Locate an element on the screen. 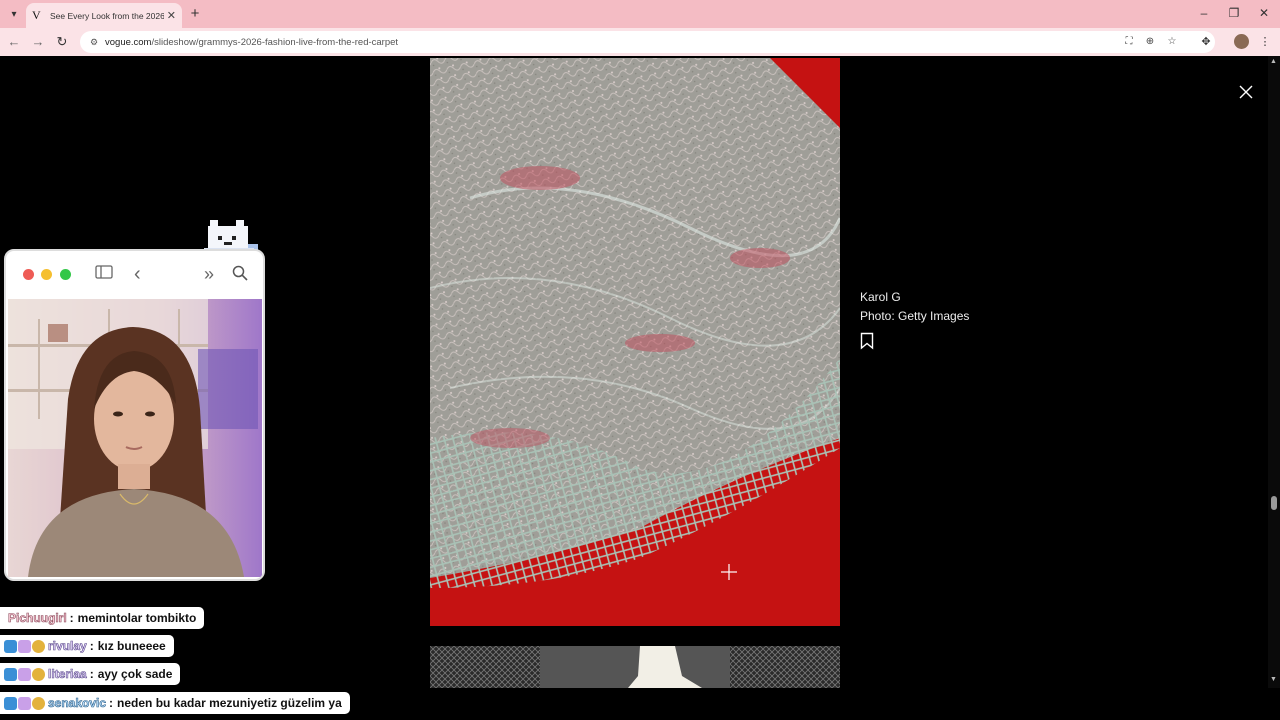  streamer-webcam-image is located at coordinates (135, 438).